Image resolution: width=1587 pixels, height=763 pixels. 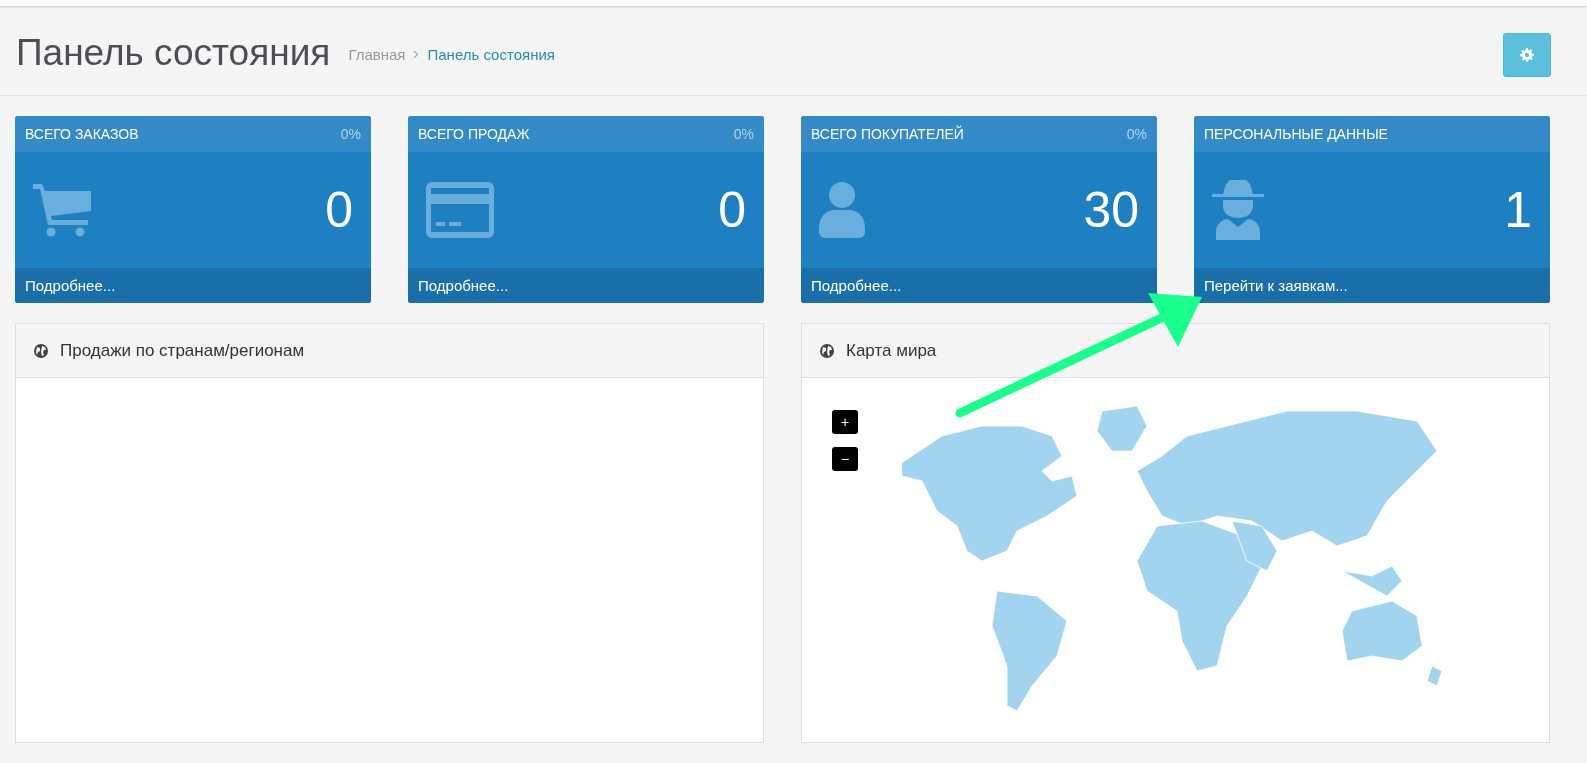 What do you see at coordinates (1518, 210) in the screenshot?
I see `tile-value: 1` at bounding box center [1518, 210].